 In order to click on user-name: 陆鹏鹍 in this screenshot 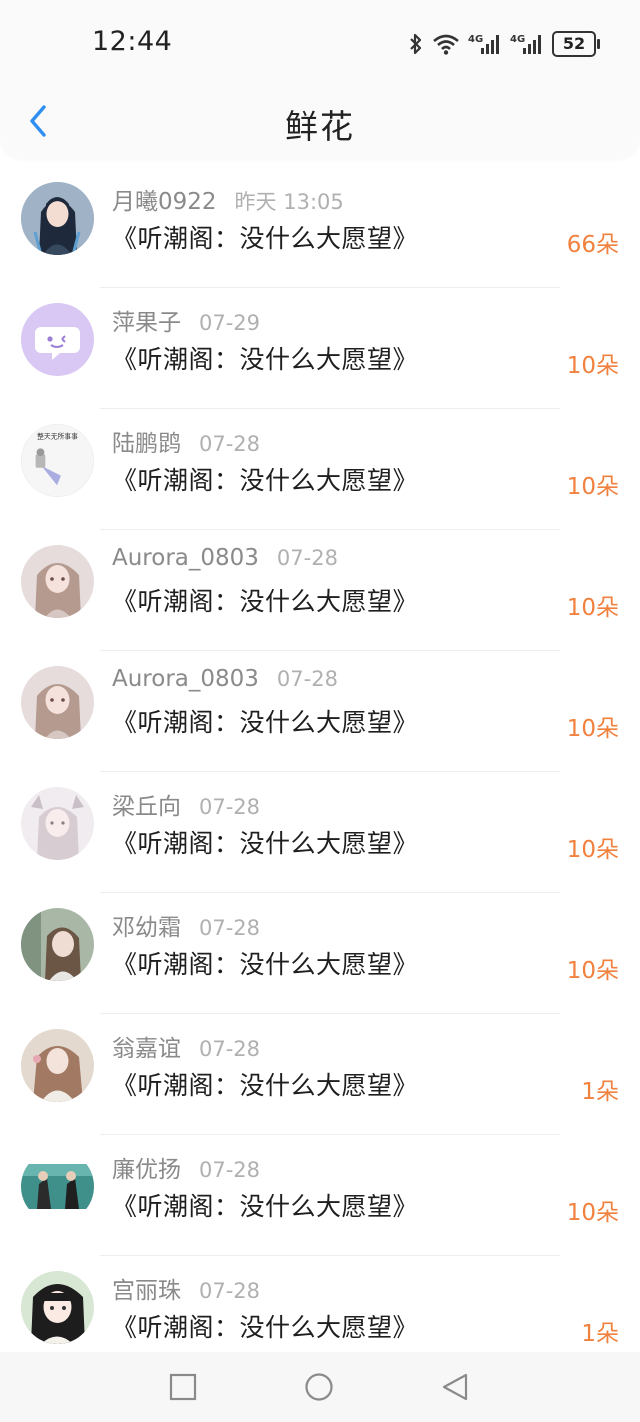, I will do `click(146, 441)`.